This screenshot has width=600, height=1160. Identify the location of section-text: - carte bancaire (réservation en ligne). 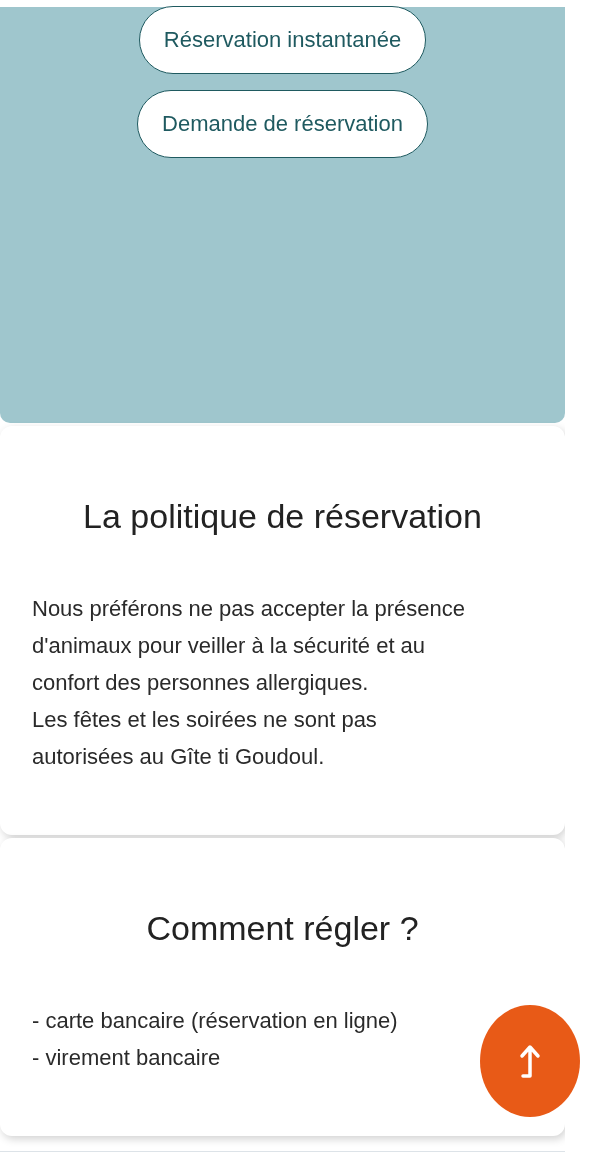
(215, 1021).